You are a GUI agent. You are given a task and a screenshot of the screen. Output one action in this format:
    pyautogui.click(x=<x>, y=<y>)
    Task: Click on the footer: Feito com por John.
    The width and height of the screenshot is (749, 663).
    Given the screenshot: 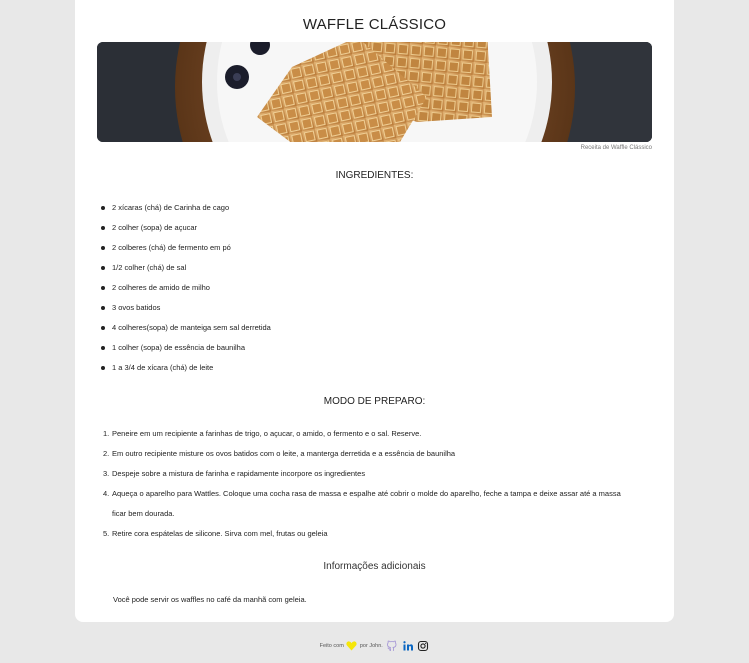 What is the action you would take?
    pyautogui.click(x=374, y=646)
    